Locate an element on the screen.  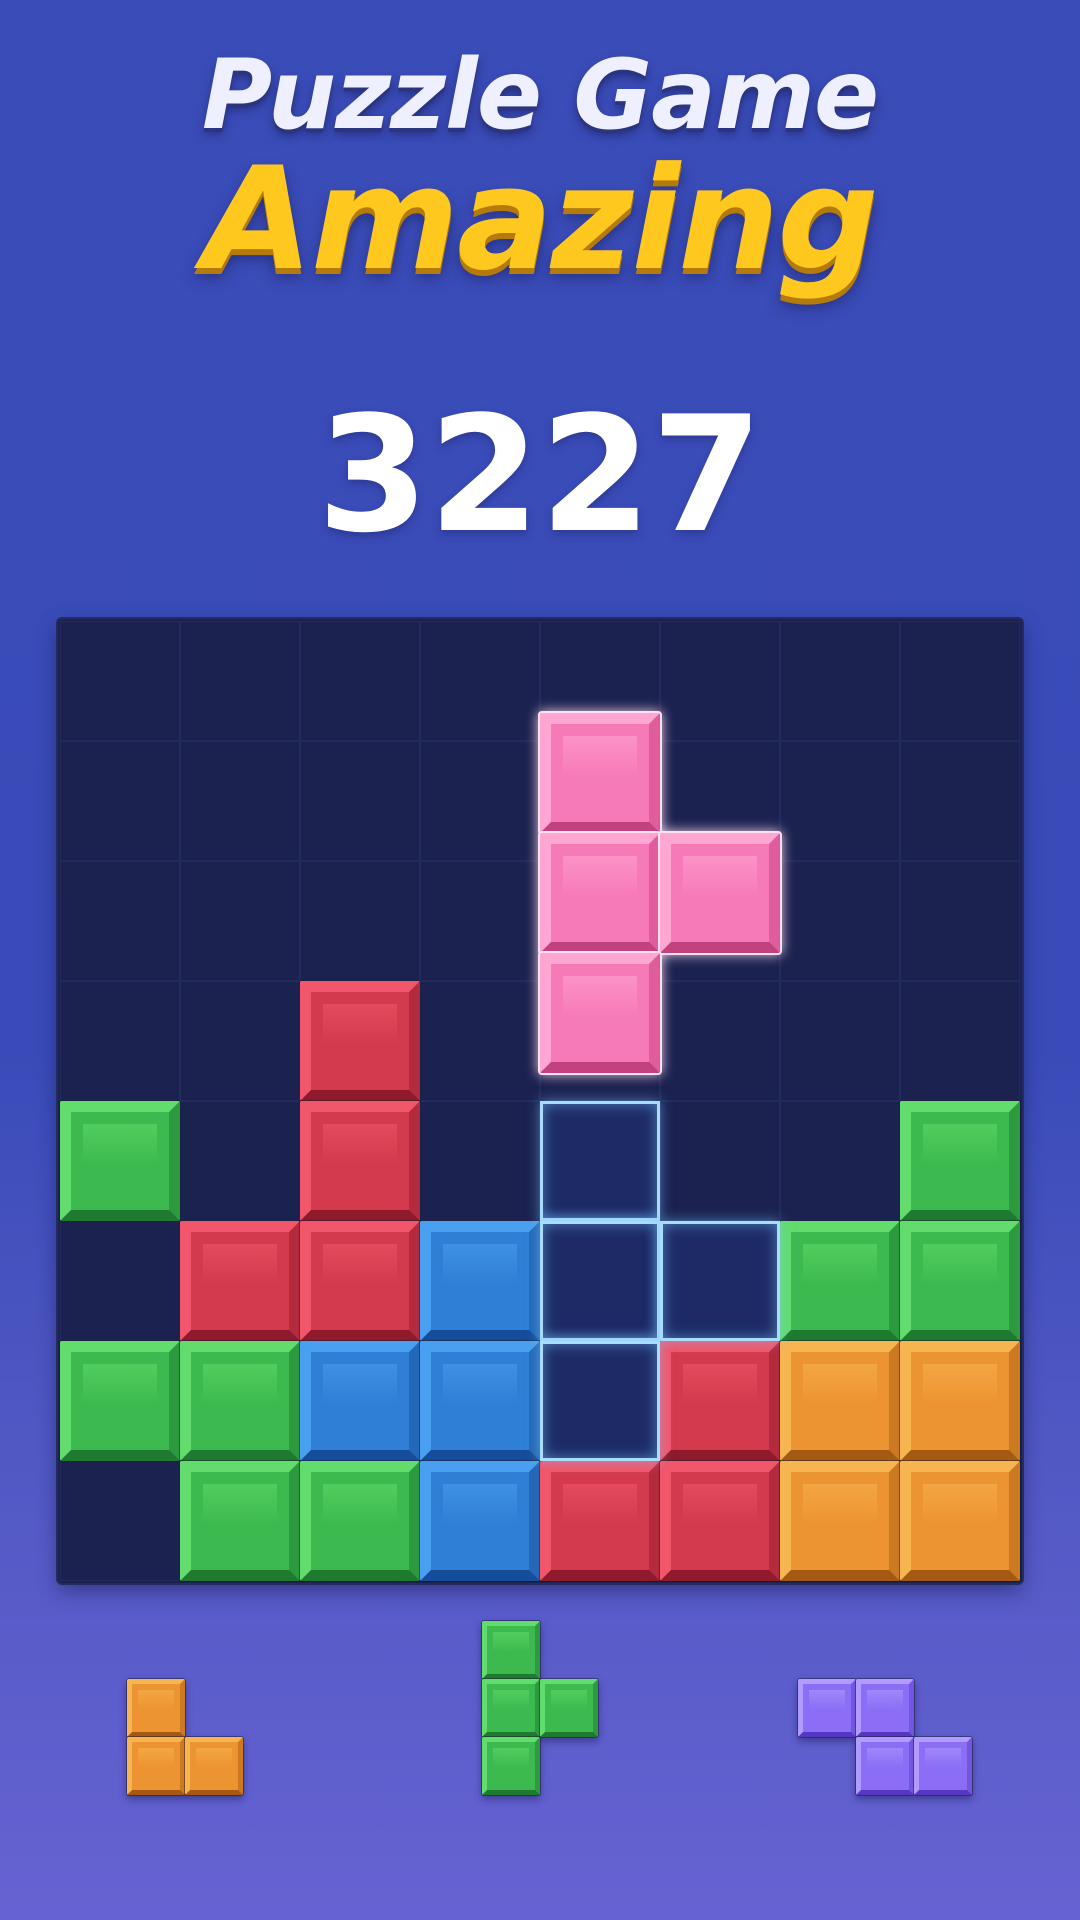
tray-piece-orange is located at coordinates (185, 1737).